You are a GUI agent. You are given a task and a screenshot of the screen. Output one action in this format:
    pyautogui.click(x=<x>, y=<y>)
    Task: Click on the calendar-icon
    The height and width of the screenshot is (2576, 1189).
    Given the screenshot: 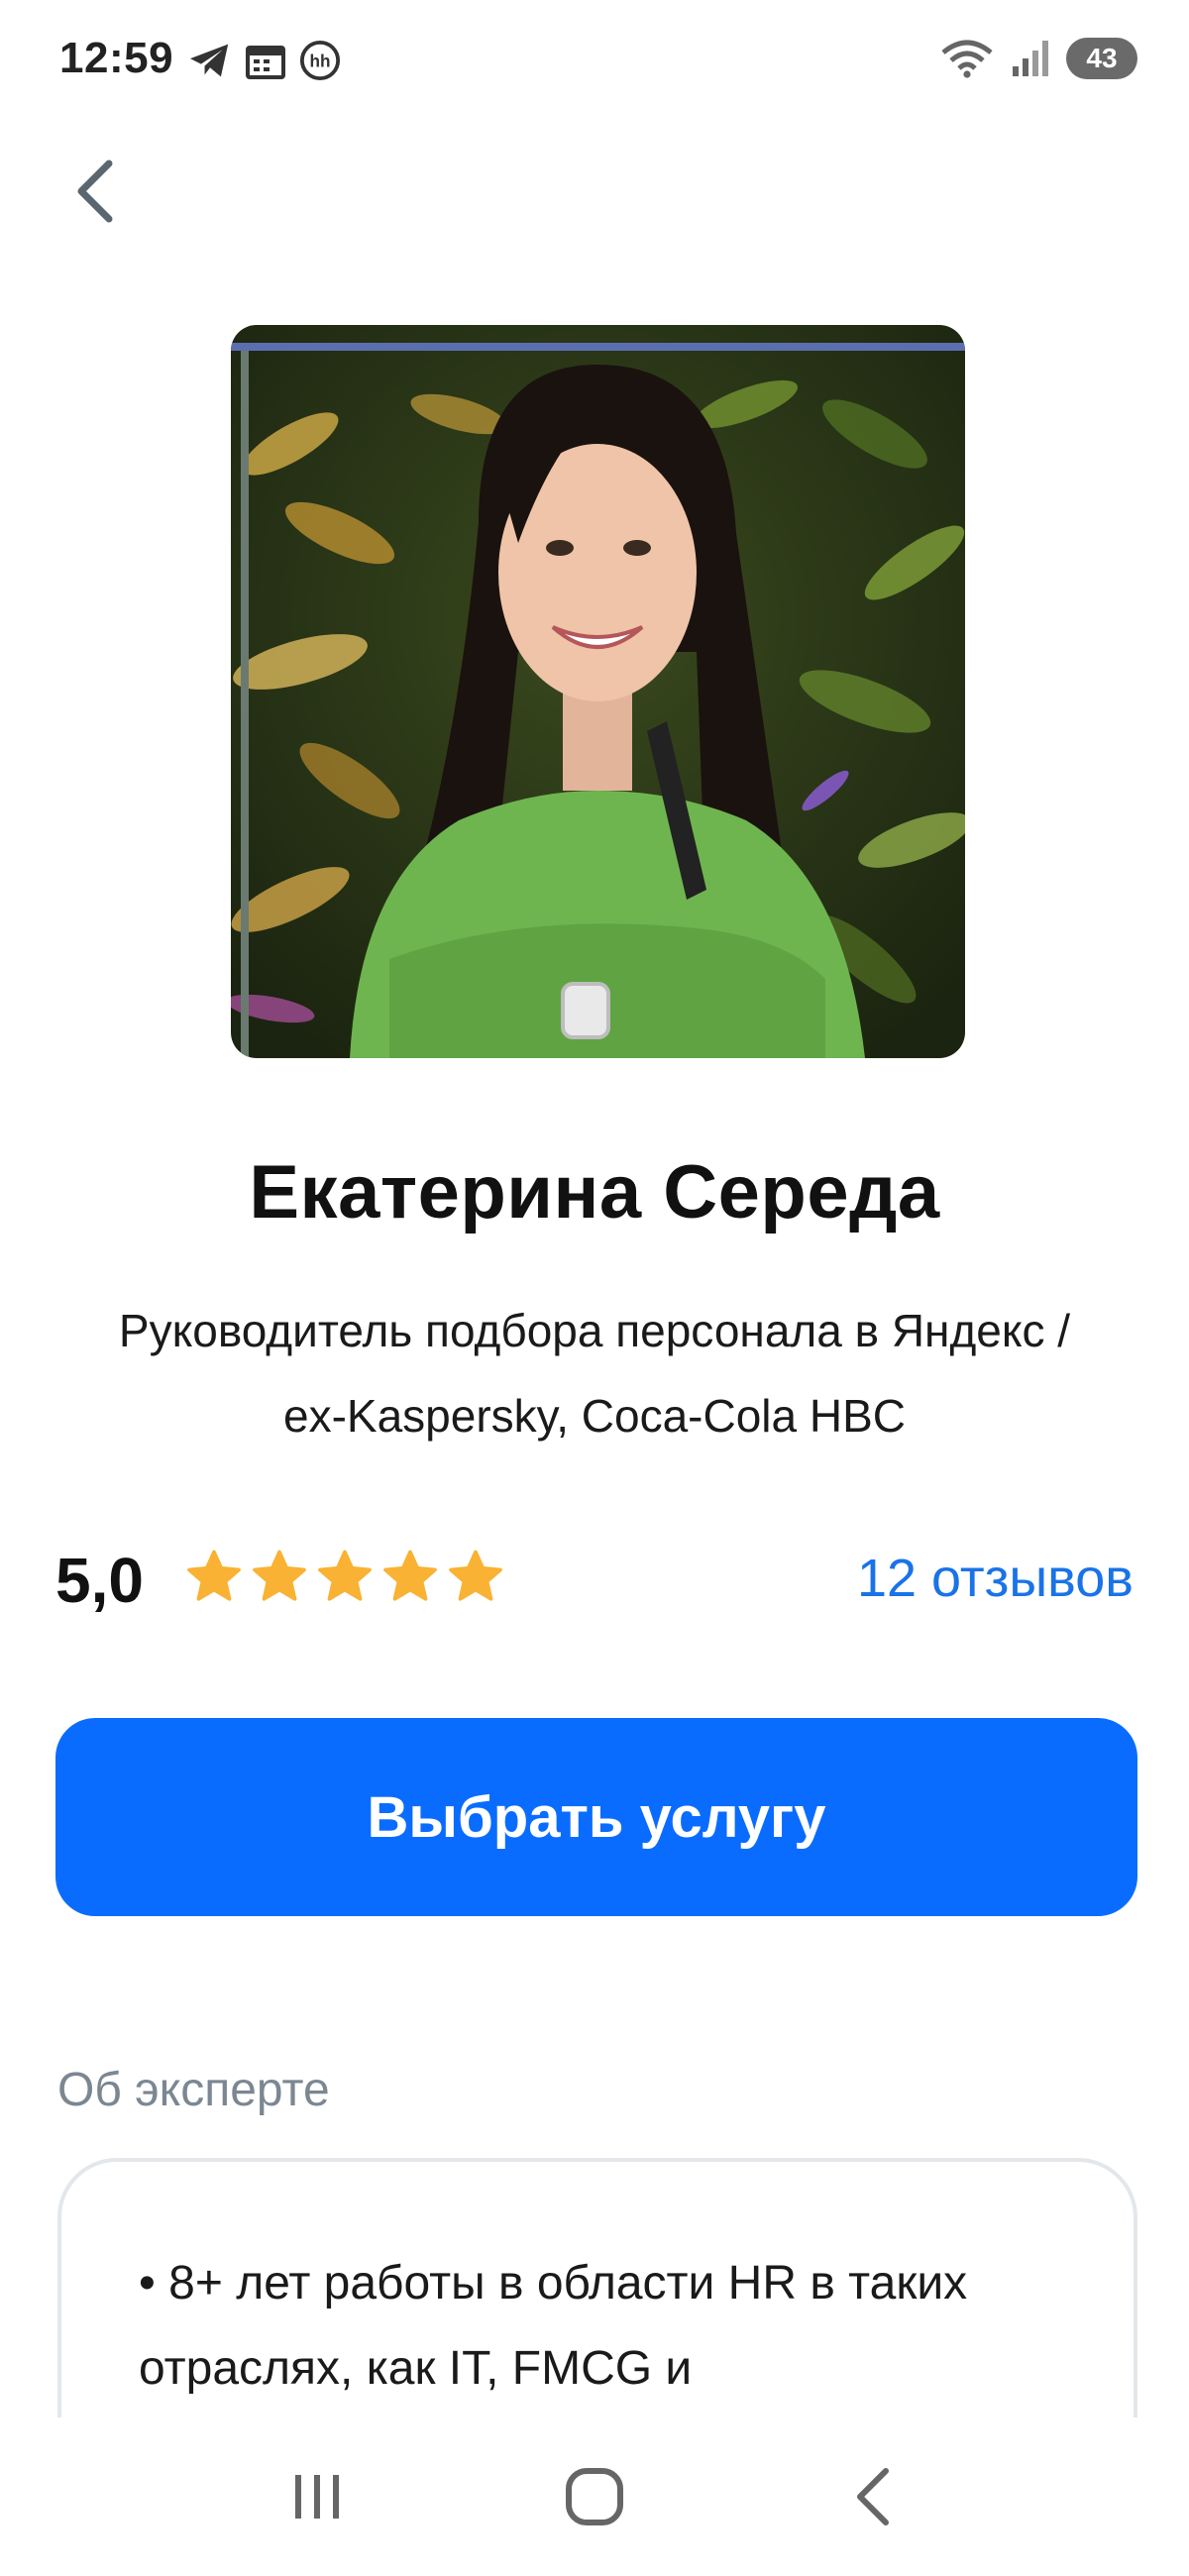 What is the action you would take?
    pyautogui.click(x=265, y=62)
    